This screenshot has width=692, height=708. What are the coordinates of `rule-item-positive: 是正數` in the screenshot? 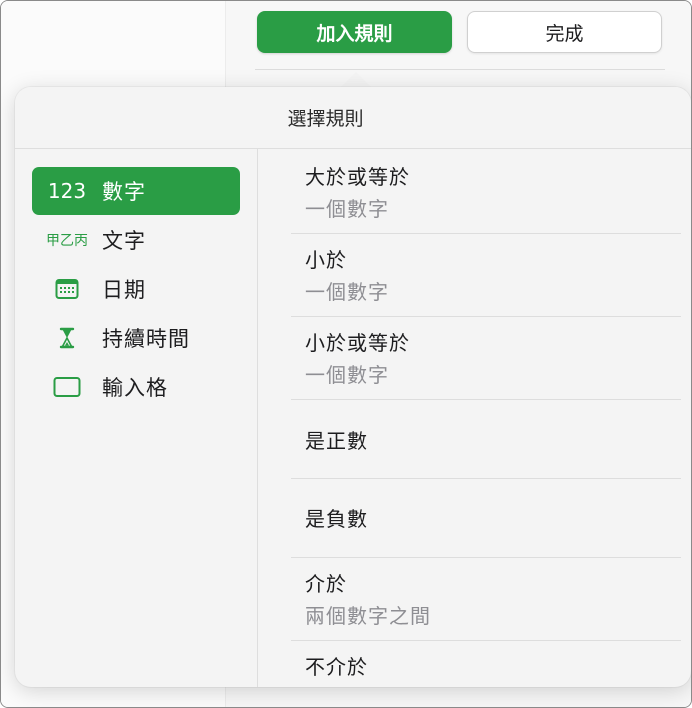 It's located at (474, 439).